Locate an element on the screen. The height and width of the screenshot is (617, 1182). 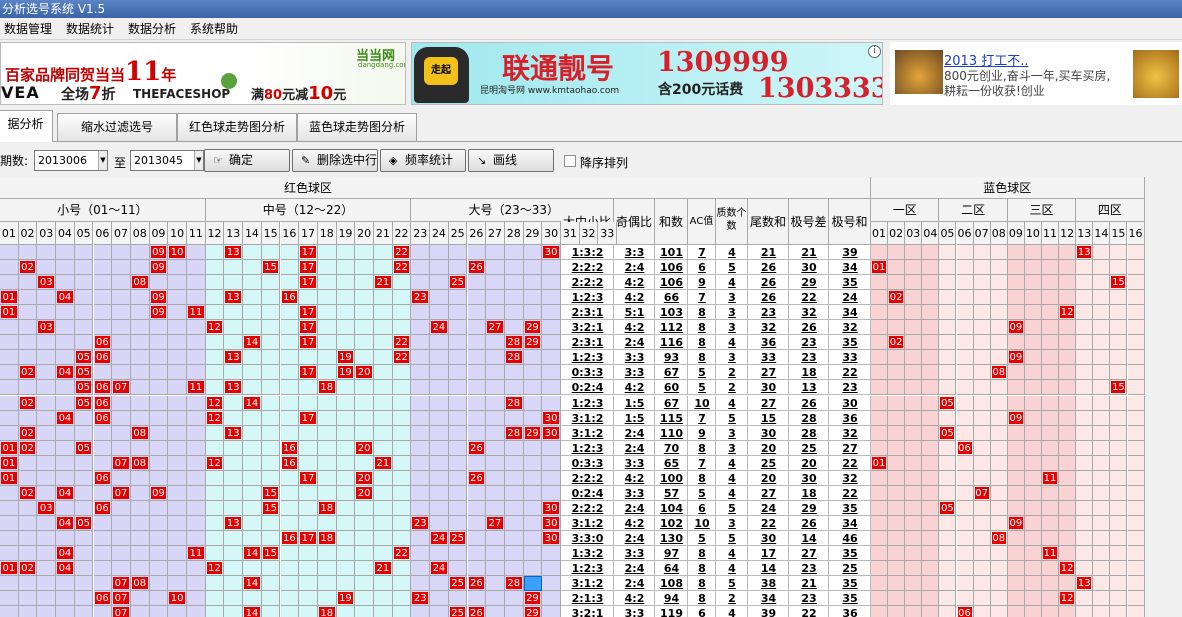
frequency-button: ◈ 频率统计 is located at coordinates (423, 160).